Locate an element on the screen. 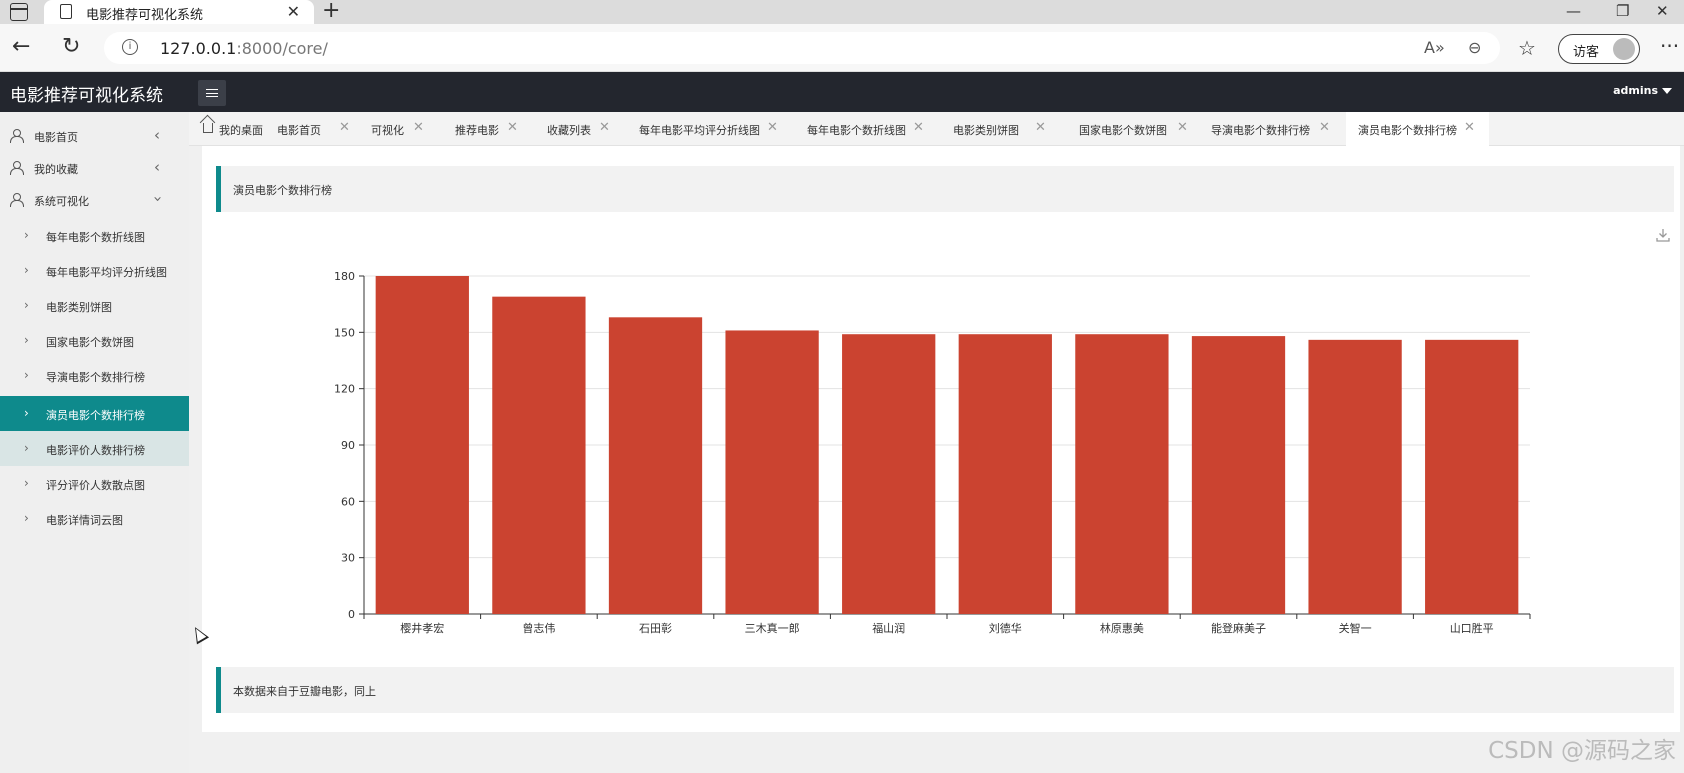  x-tick-label: 樱井孝宏 is located at coordinates (422, 628).